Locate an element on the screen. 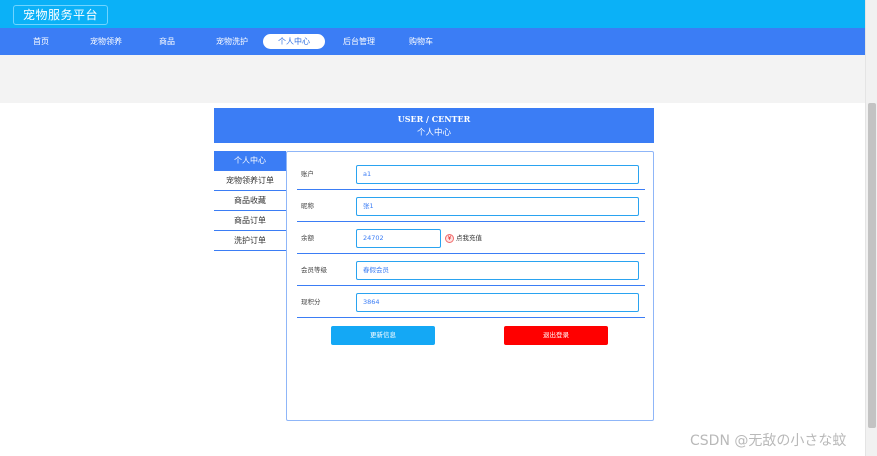 The width and height of the screenshot is (877, 456). nickname-input: 张1 is located at coordinates (497, 206).